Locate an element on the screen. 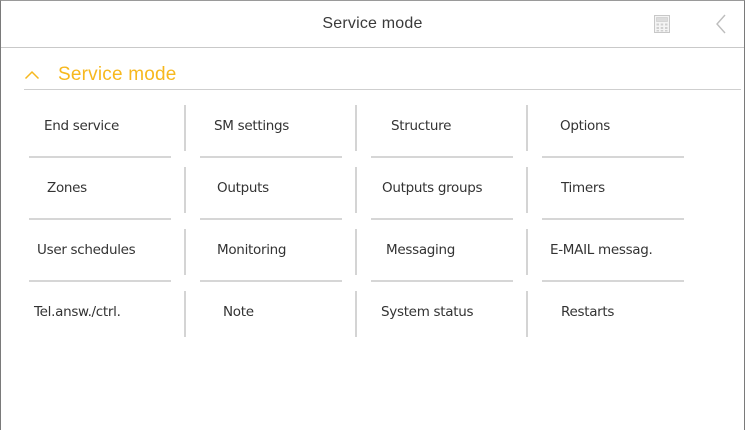  menu-item-zones: Zones is located at coordinates (100, 189).